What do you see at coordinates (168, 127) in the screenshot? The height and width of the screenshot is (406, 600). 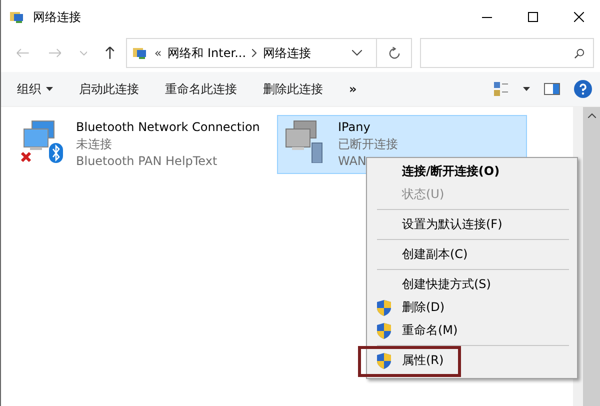 I see `connection-name: Bluetooth Network Connection` at bounding box center [168, 127].